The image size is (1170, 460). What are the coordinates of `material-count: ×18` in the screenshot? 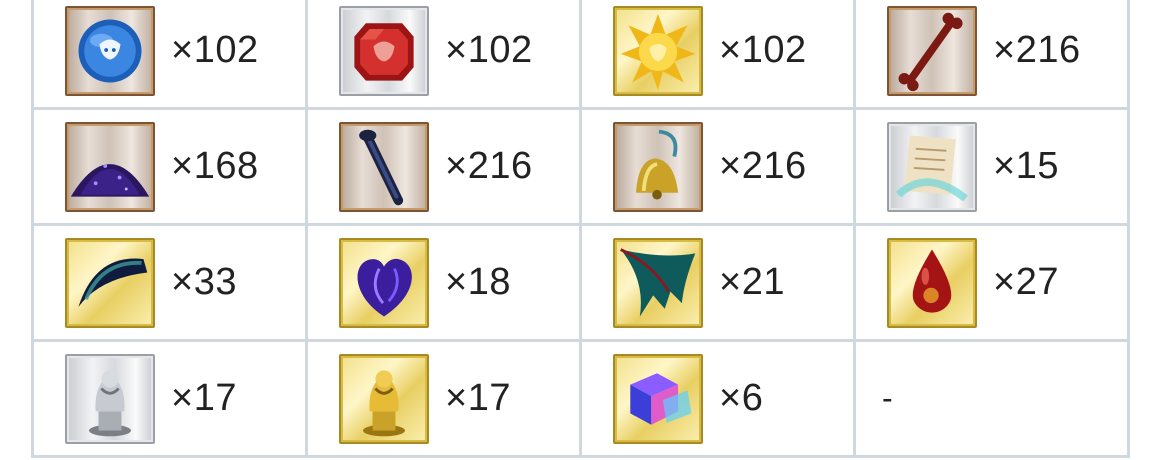 It's located at (478, 282).